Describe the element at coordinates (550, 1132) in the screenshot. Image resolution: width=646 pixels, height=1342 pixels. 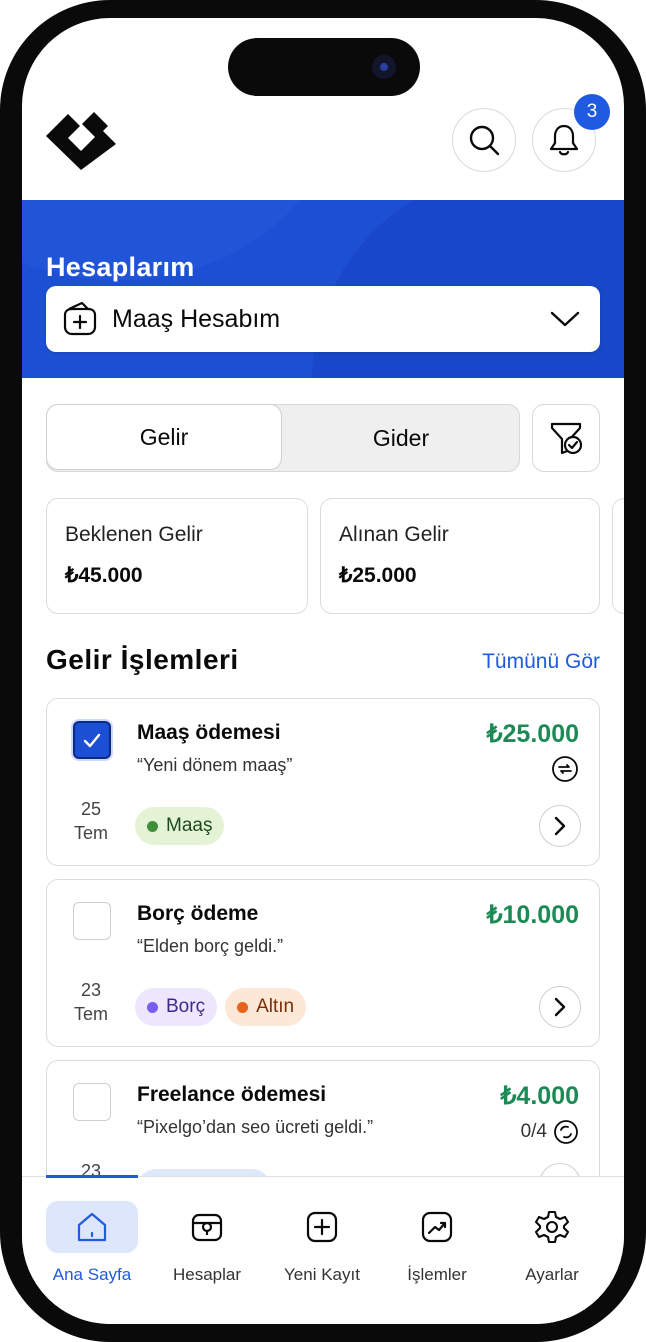
I see `recurrence-indicator: 0/4` at that location.